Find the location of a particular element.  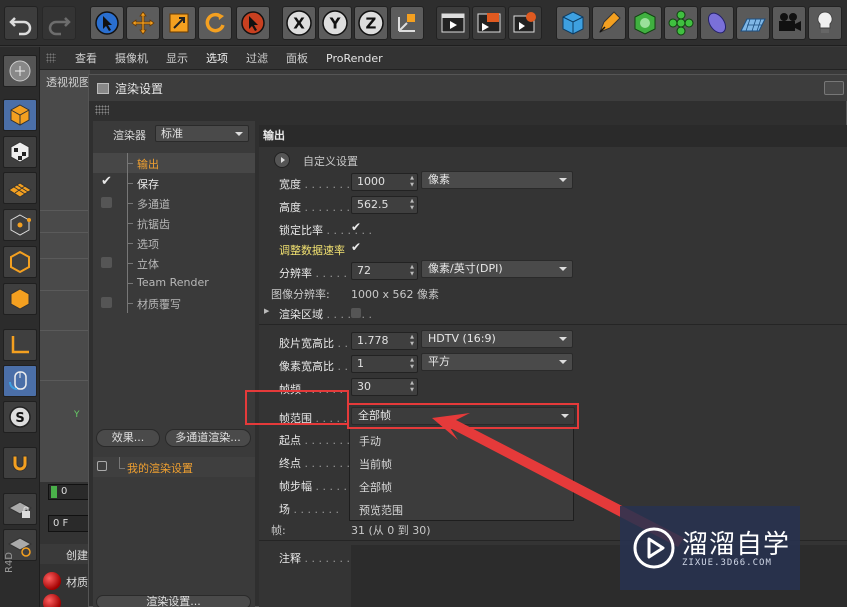

list-item-stereo: 立体 is located at coordinates (174, 263).